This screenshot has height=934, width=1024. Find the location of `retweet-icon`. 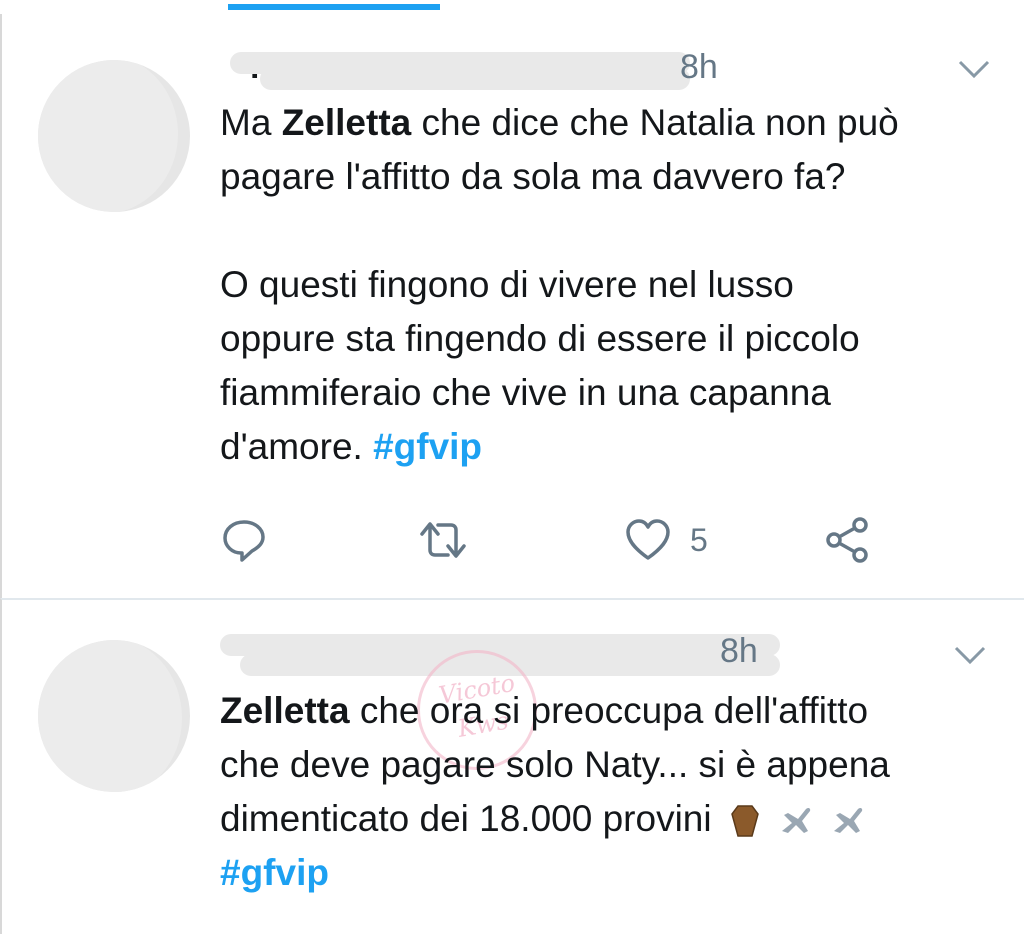

retweet-icon is located at coordinates (443, 540).